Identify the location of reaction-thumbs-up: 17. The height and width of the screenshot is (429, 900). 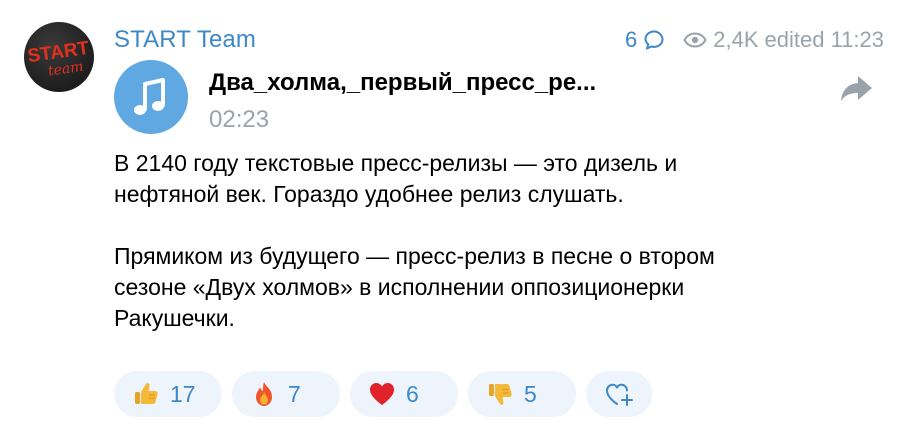
(168, 394).